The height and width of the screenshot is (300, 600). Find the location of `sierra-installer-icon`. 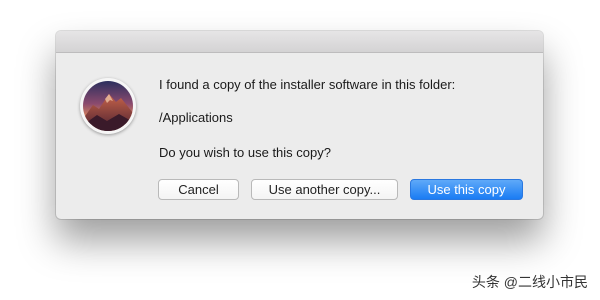

sierra-installer-icon is located at coordinates (108, 106).